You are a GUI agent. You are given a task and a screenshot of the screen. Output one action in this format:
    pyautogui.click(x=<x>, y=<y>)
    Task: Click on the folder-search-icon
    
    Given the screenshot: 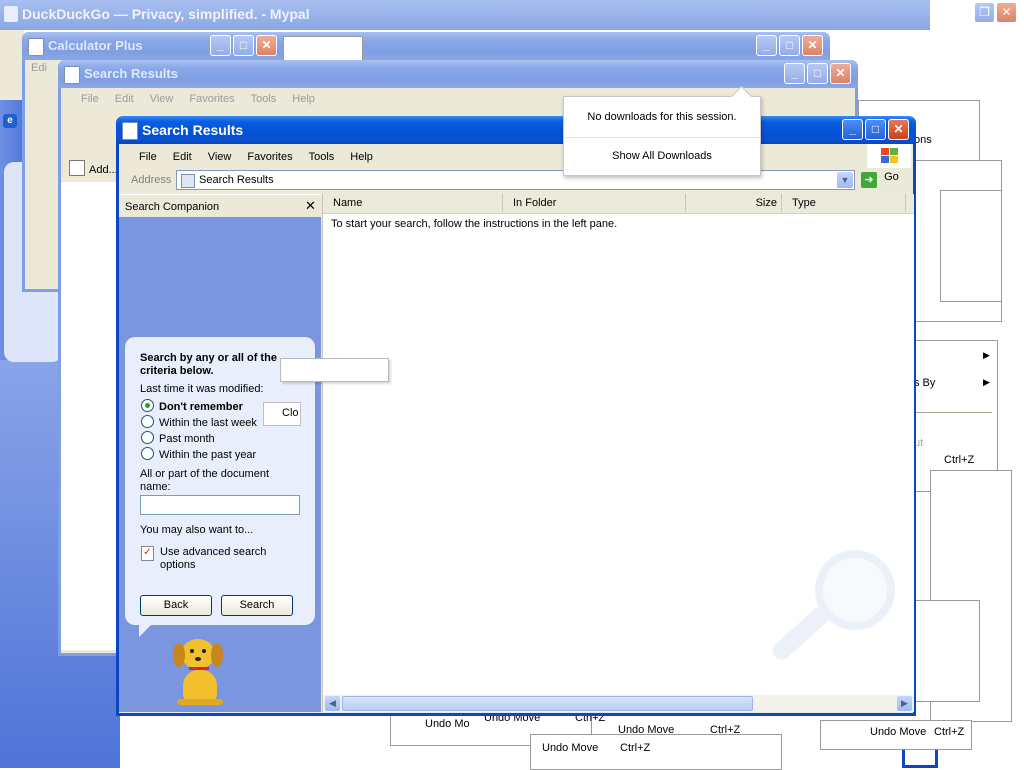 What is the action you would take?
    pyautogui.click(x=188, y=181)
    